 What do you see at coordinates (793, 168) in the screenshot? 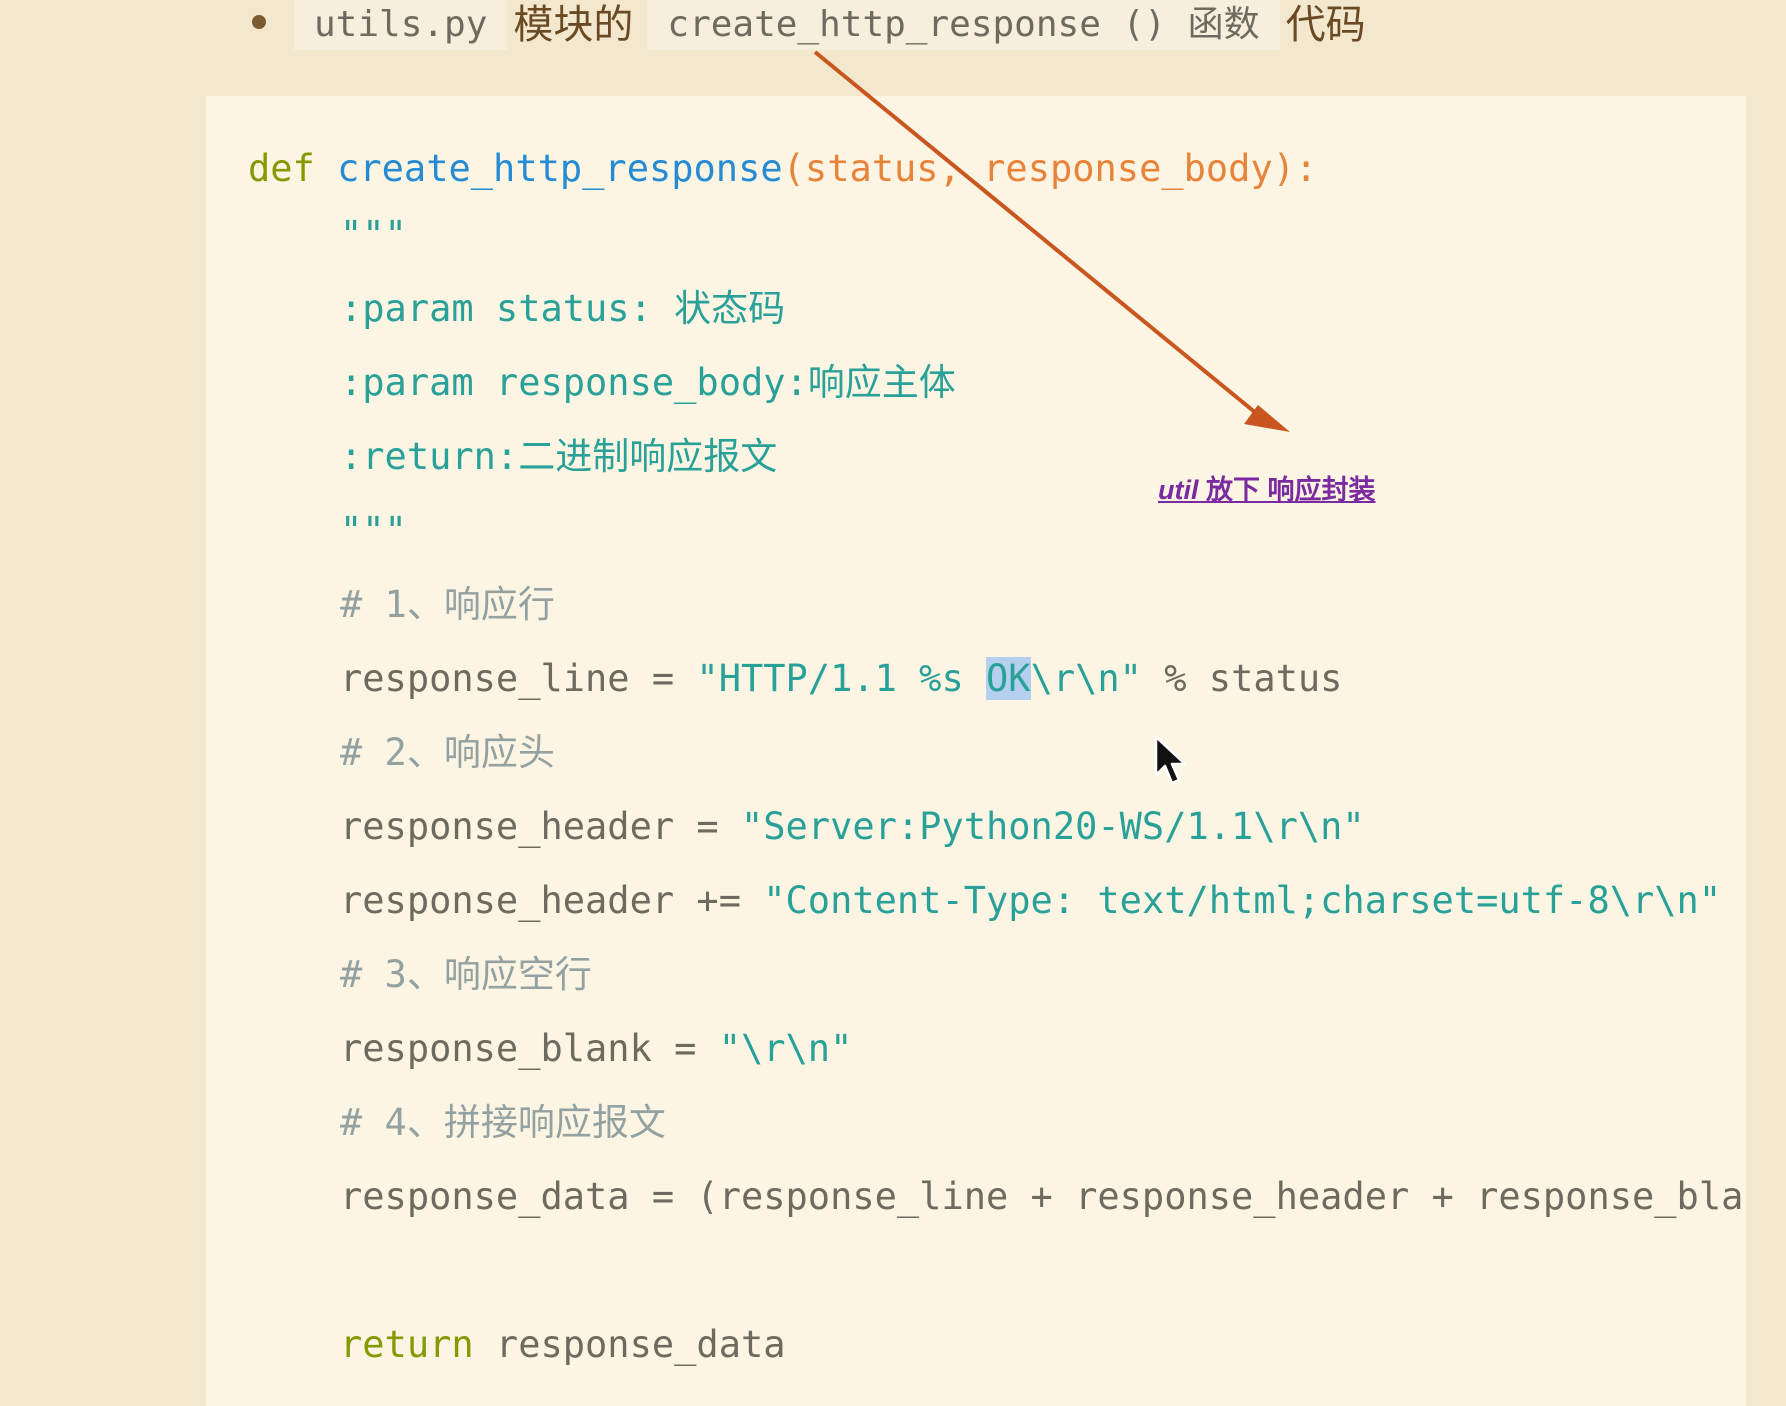
I see `open-paren: (` at bounding box center [793, 168].